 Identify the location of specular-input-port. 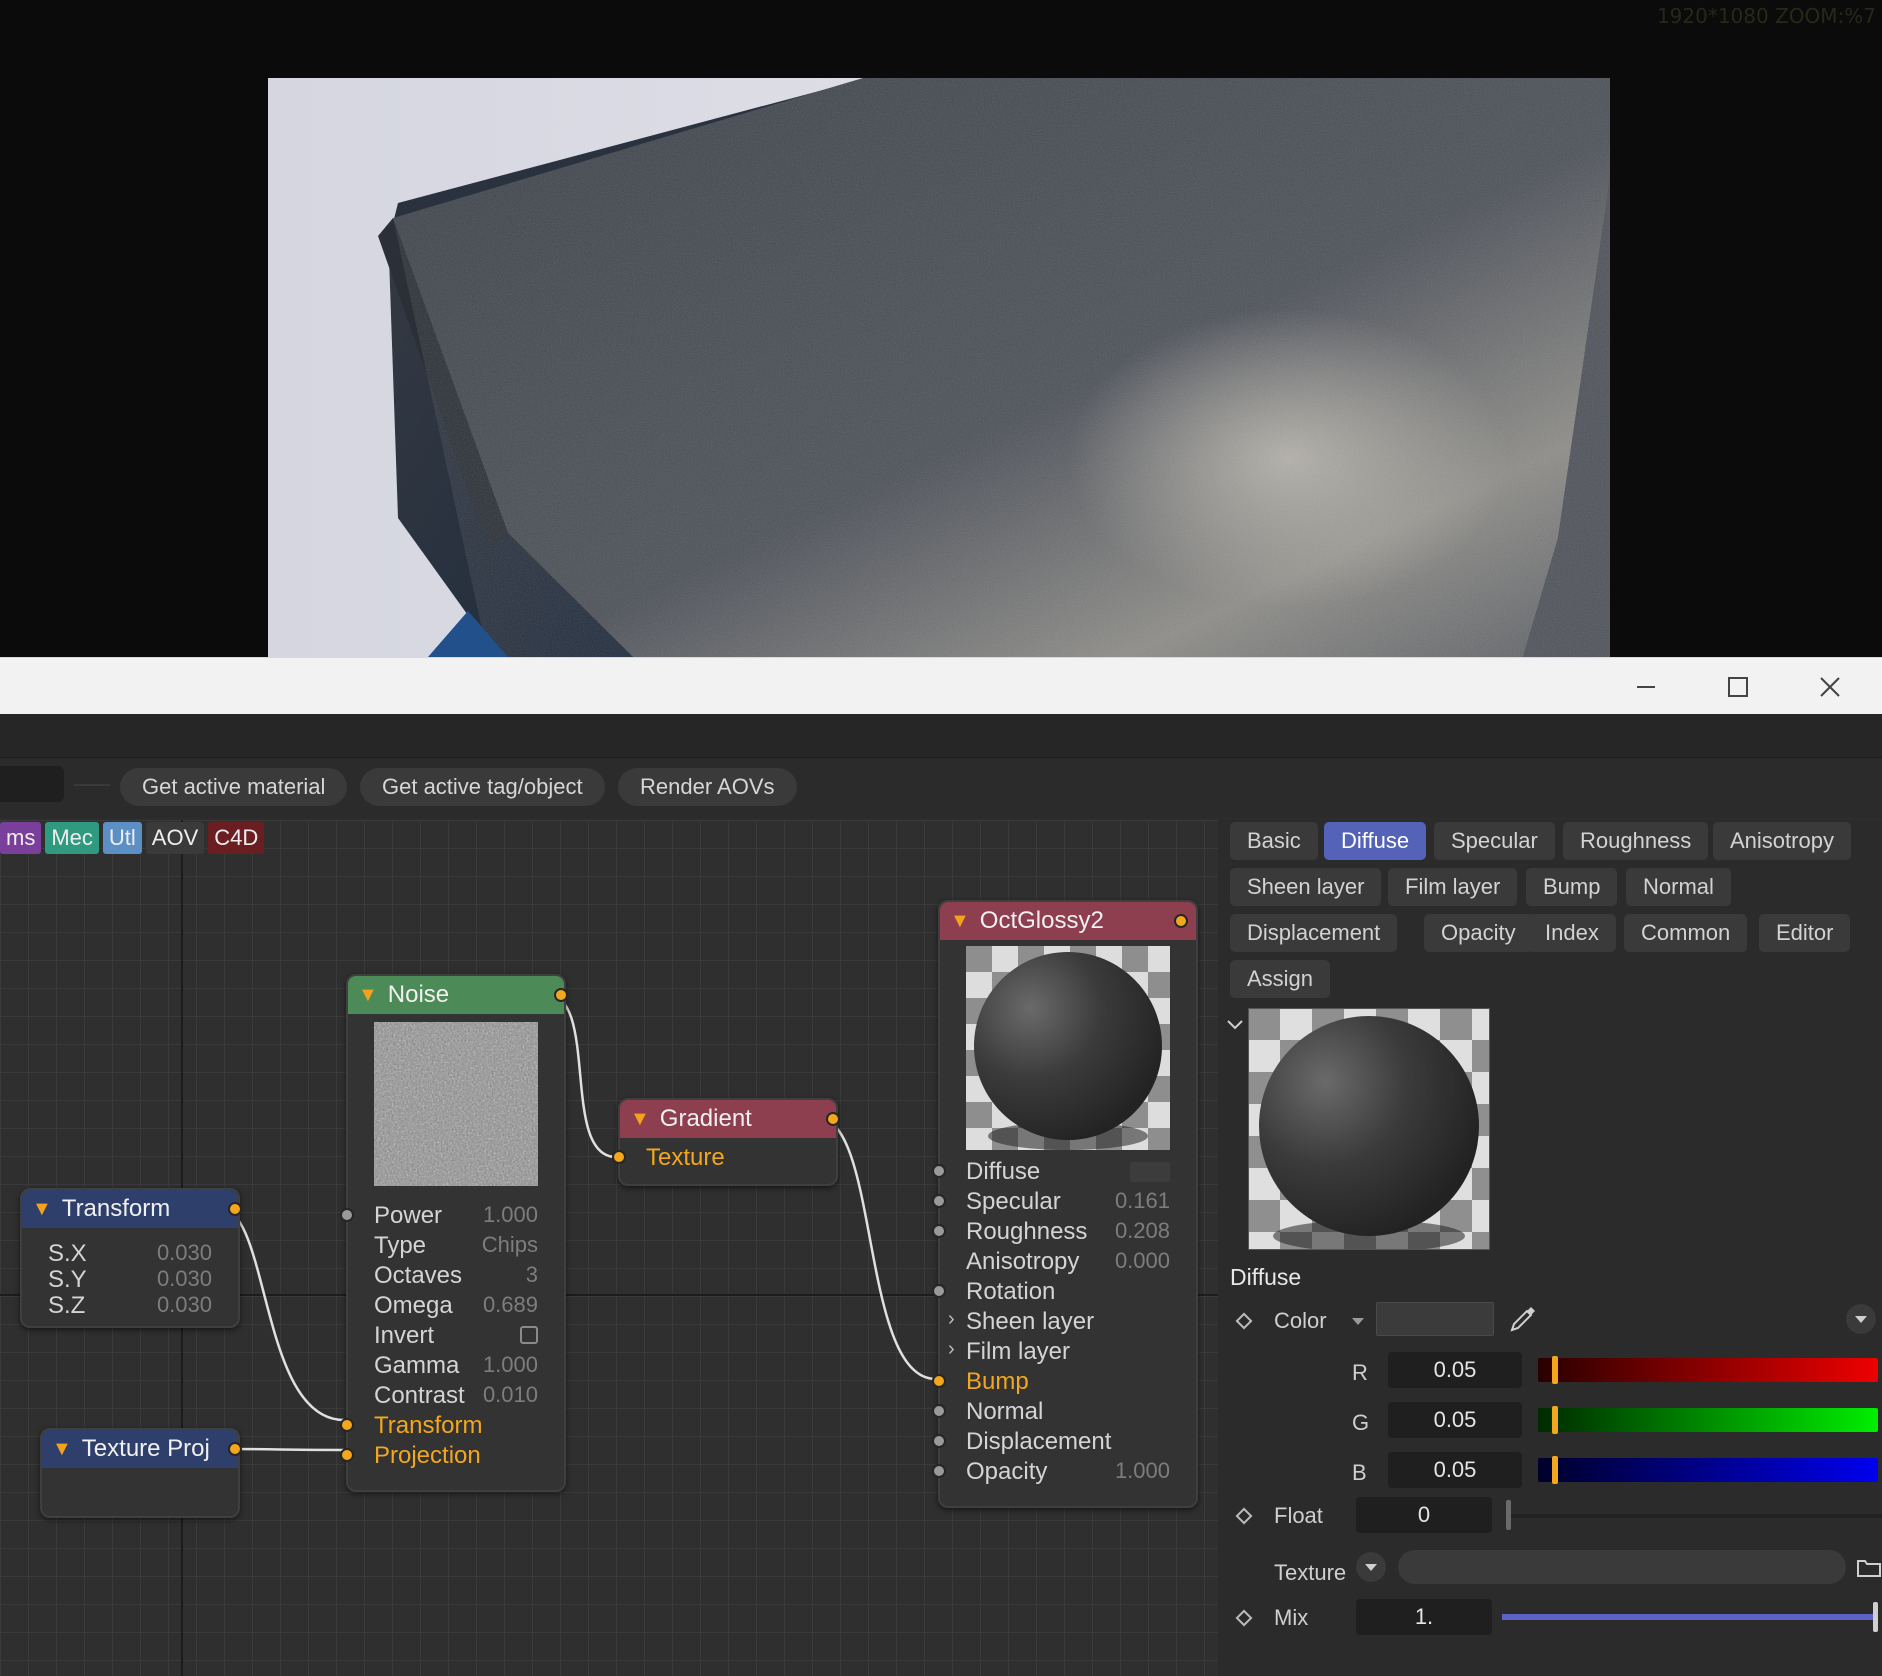
(939, 1201).